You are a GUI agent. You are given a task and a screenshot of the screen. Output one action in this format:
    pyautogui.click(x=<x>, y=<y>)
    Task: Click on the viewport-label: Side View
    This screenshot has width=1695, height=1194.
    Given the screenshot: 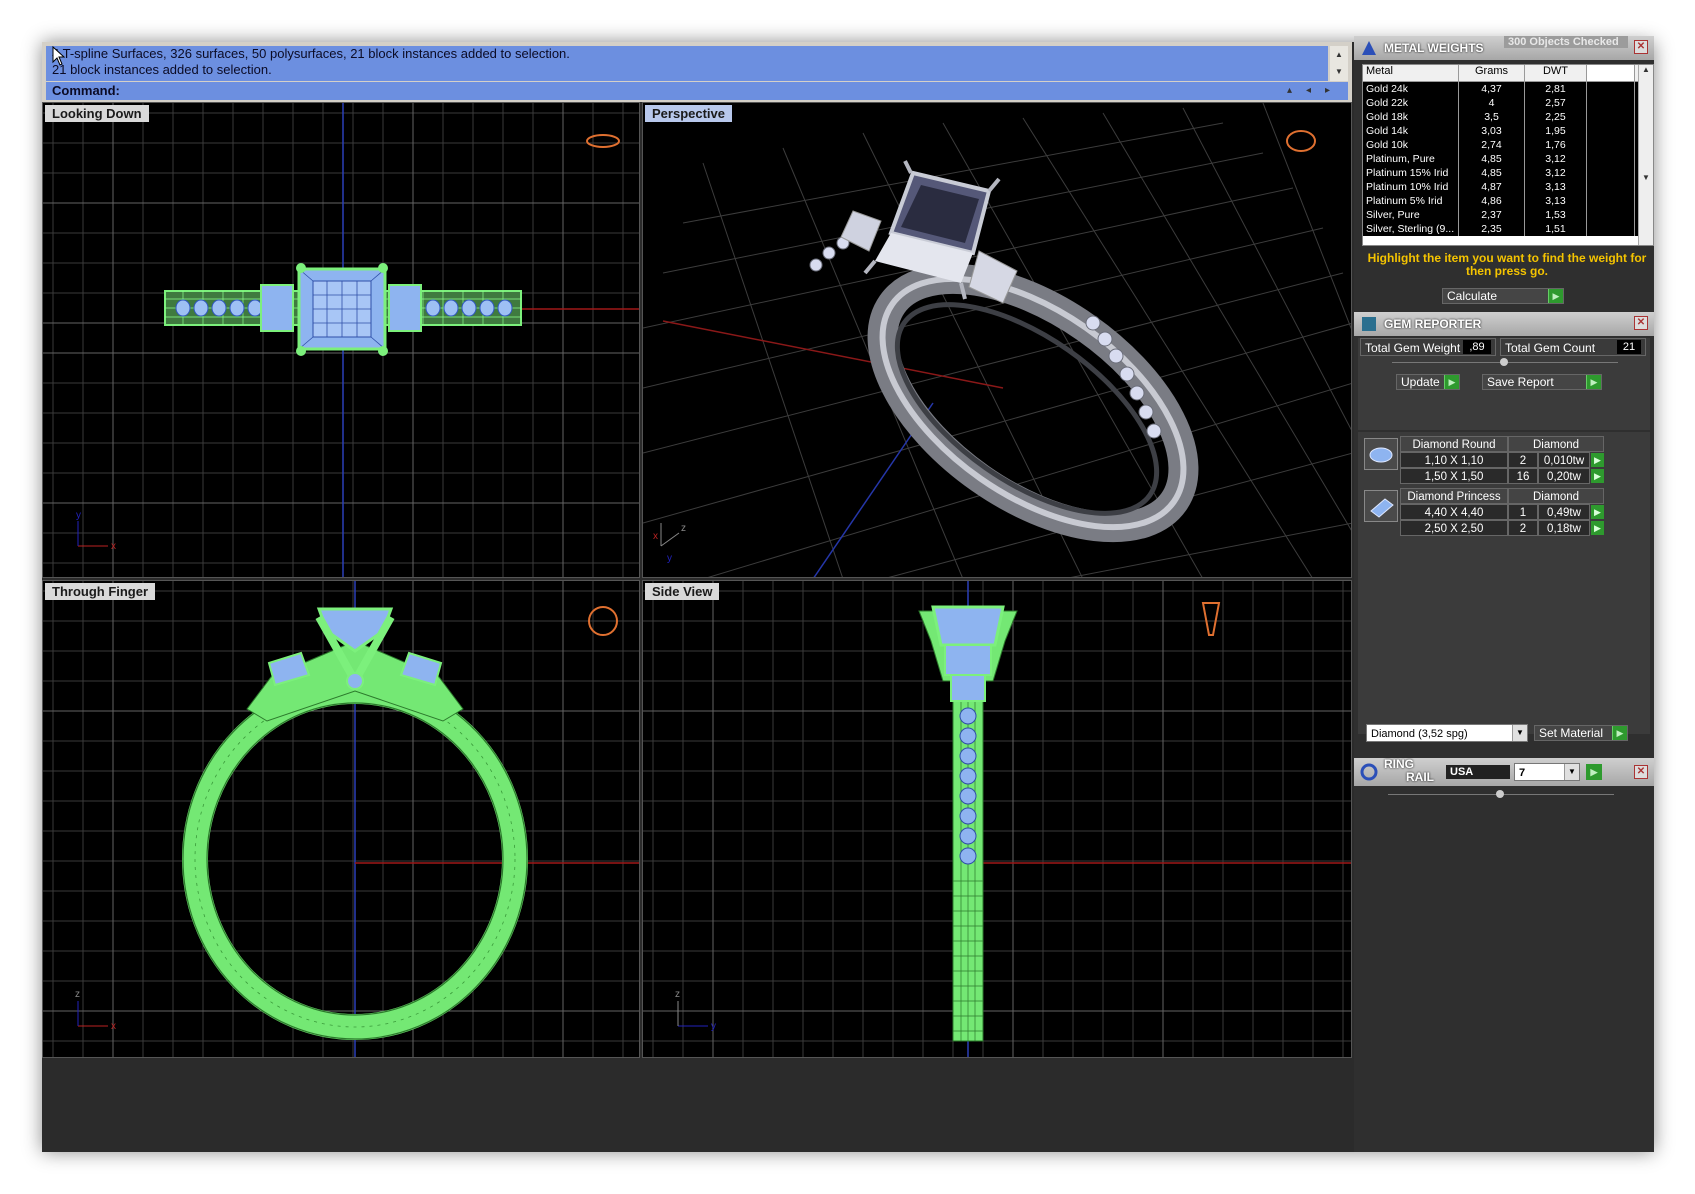 What is the action you would take?
    pyautogui.click(x=682, y=591)
    